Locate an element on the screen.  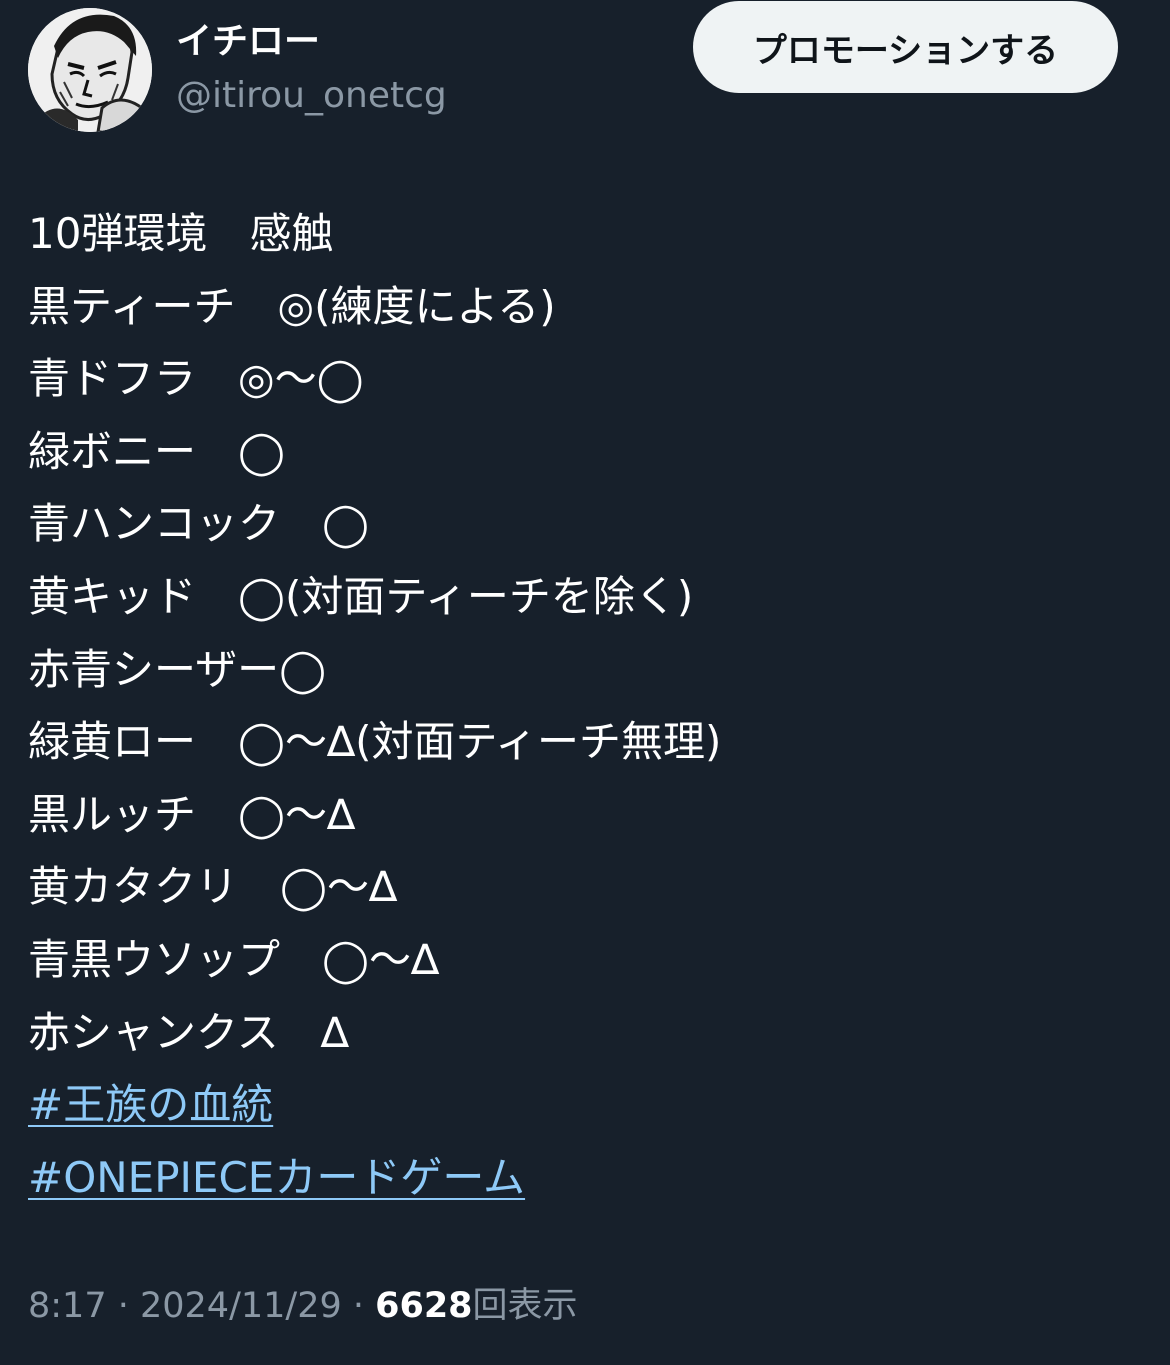
hashtag-line: #ONEPIECEカードゲーム is located at coordinates (583, 1178).